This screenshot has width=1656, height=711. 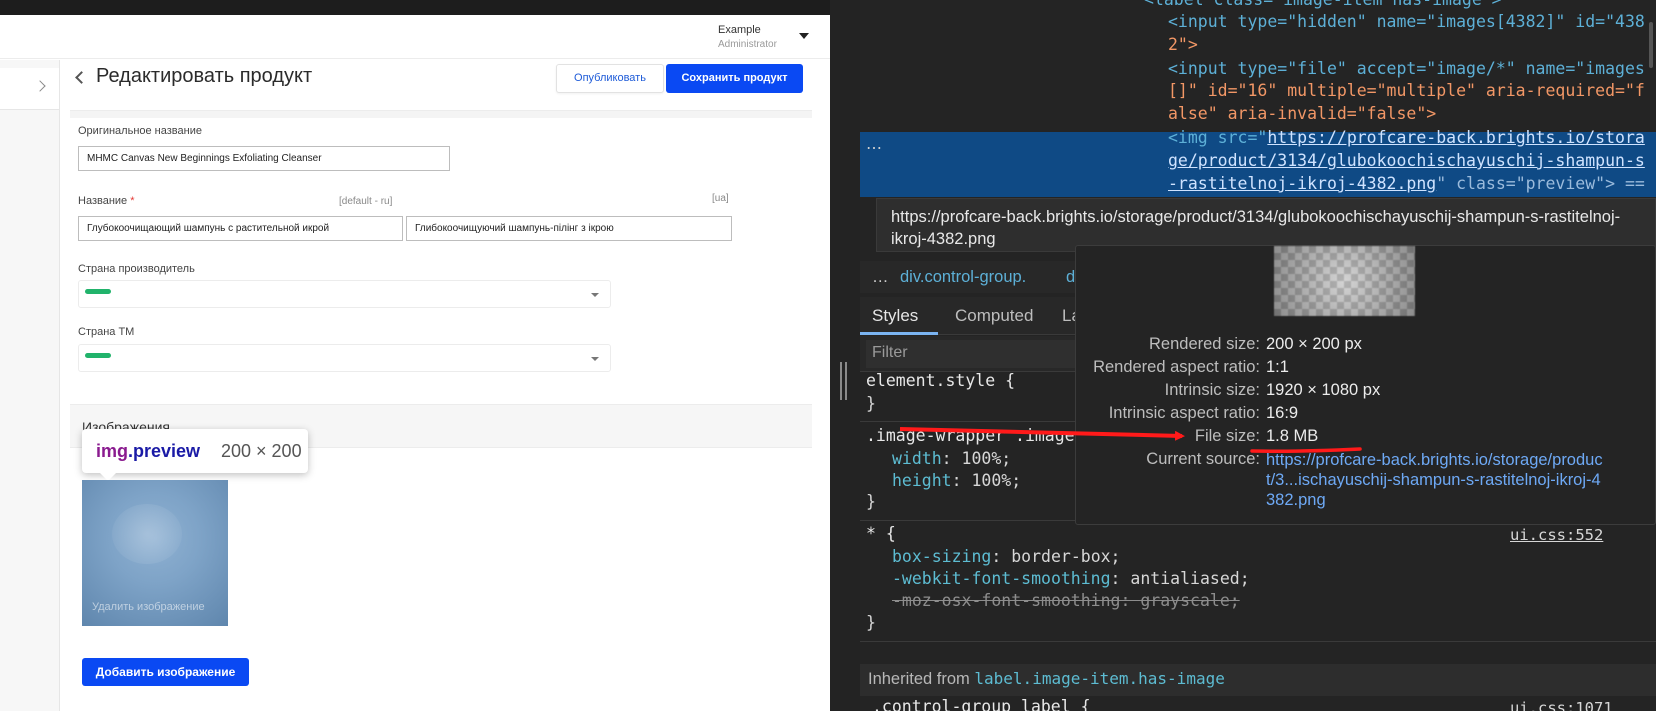 What do you see at coordinates (1006, 556) in the screenshot?
I see `decl-box-sizing: box-sizing: border-box;` at bounding box center [1006, 556].